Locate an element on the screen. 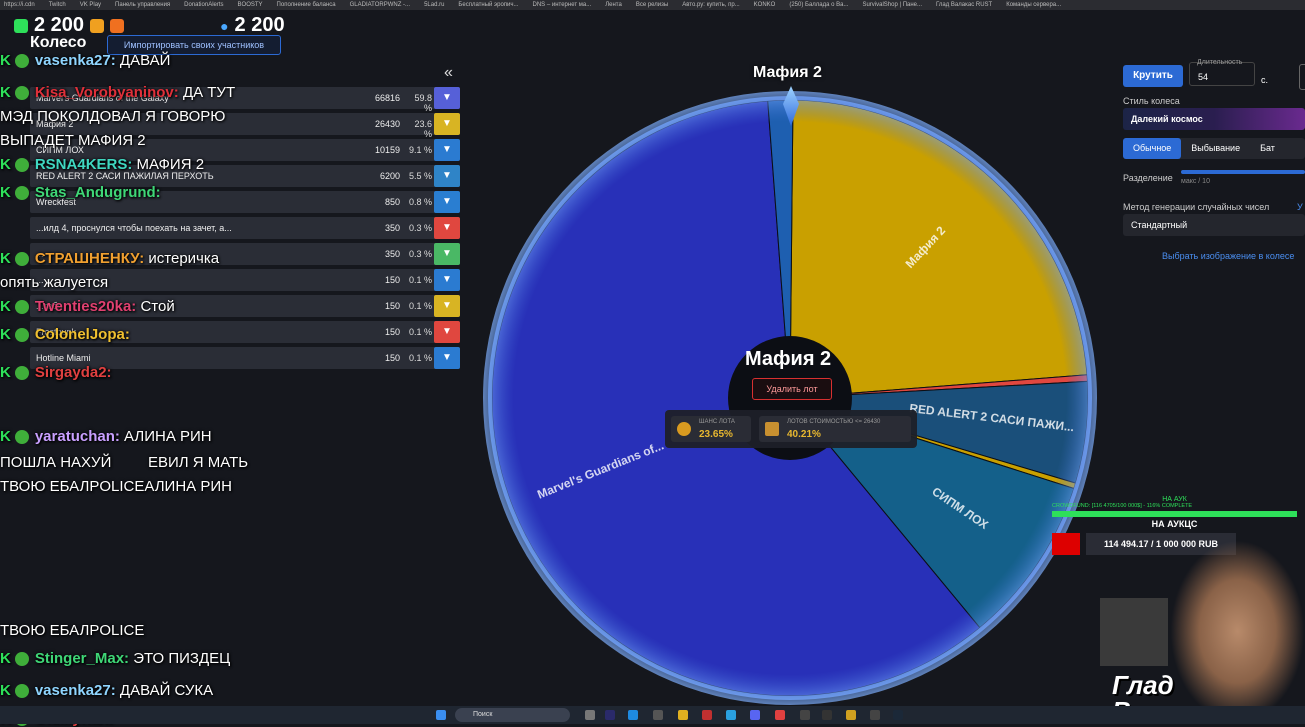  telegram-icon is located at coordinates (731, 715).